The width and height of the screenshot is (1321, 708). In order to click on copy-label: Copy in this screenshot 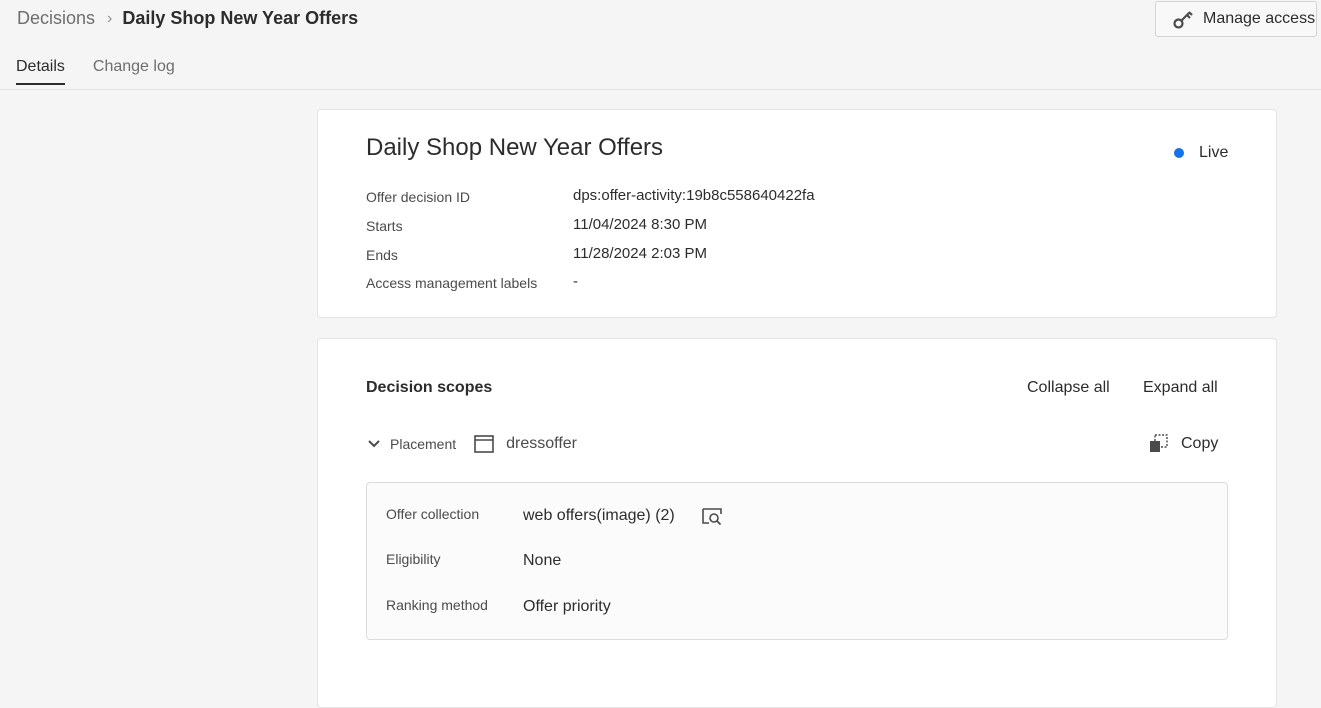, I will do `click(1200, 443)`.